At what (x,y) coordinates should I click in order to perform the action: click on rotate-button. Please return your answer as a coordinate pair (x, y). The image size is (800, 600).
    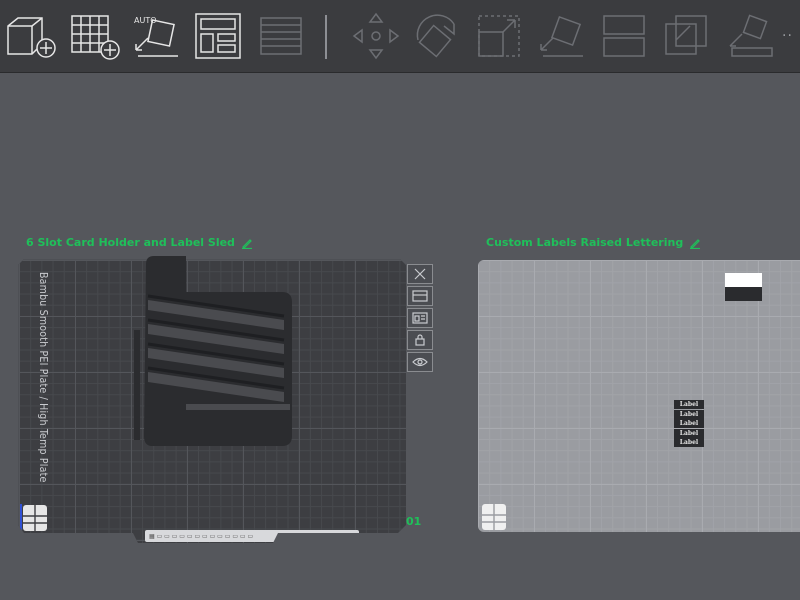
    Looking at the image, I should click on (436, 36).